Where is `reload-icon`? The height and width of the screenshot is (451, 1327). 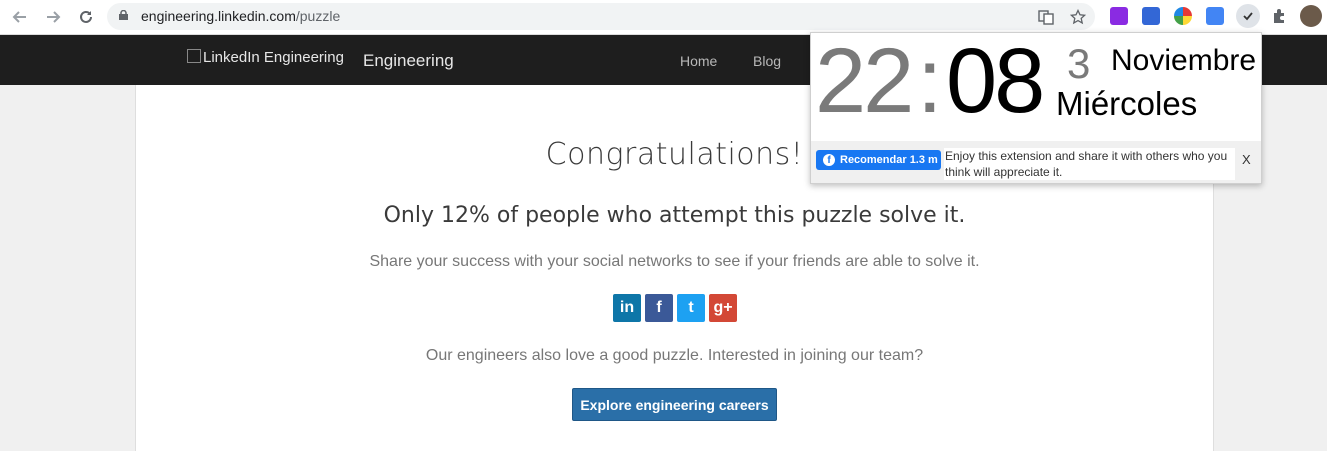 reload-icon is located at coordinates (86, 16).